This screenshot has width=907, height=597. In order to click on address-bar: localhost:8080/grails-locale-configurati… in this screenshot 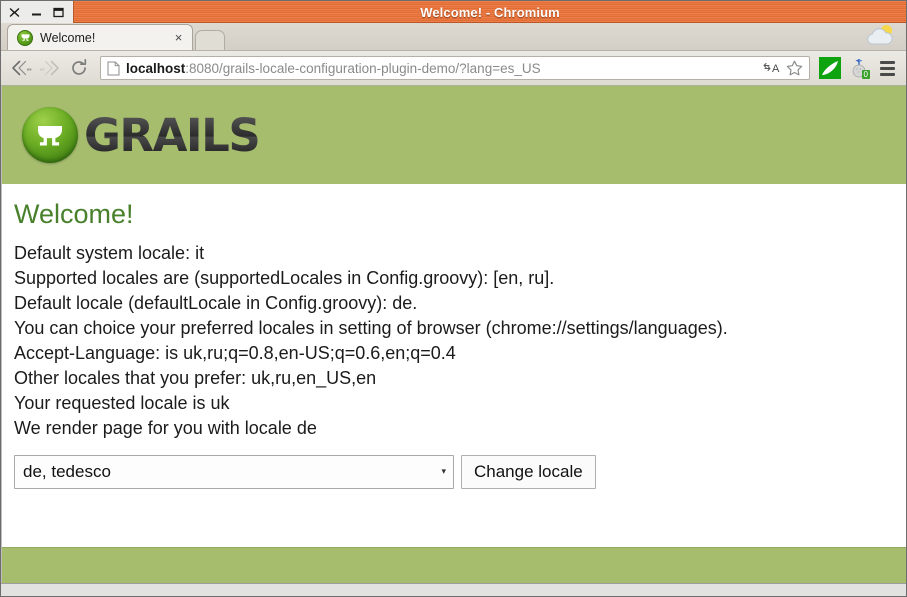, I will do `click(455, 68)`.